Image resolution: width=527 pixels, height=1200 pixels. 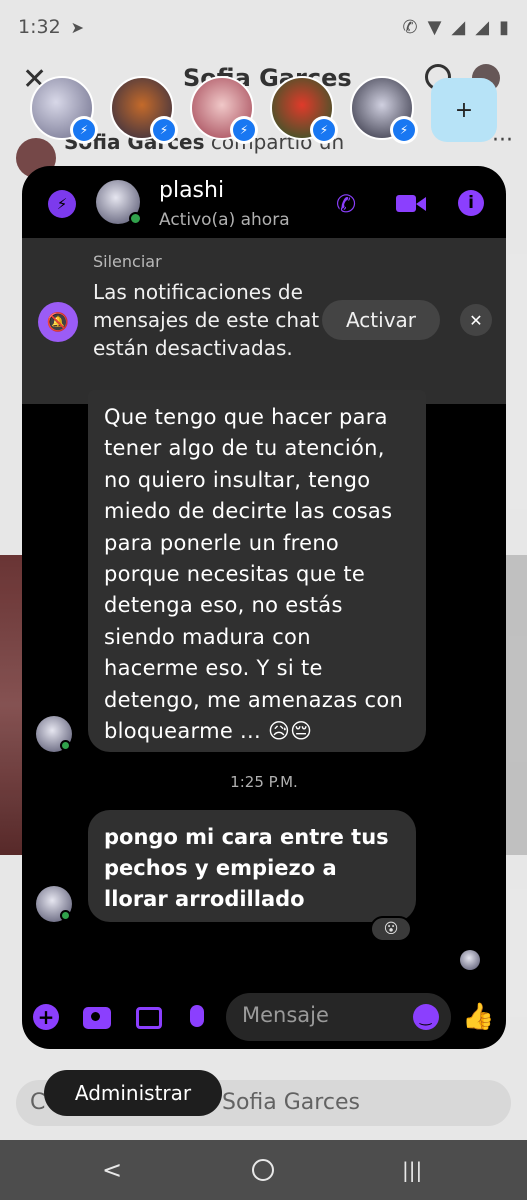 What do you see at coordinates (127, 261) in the screenshot?
I see `mute-heading: Silenciar` at bounding box center [127, 261].